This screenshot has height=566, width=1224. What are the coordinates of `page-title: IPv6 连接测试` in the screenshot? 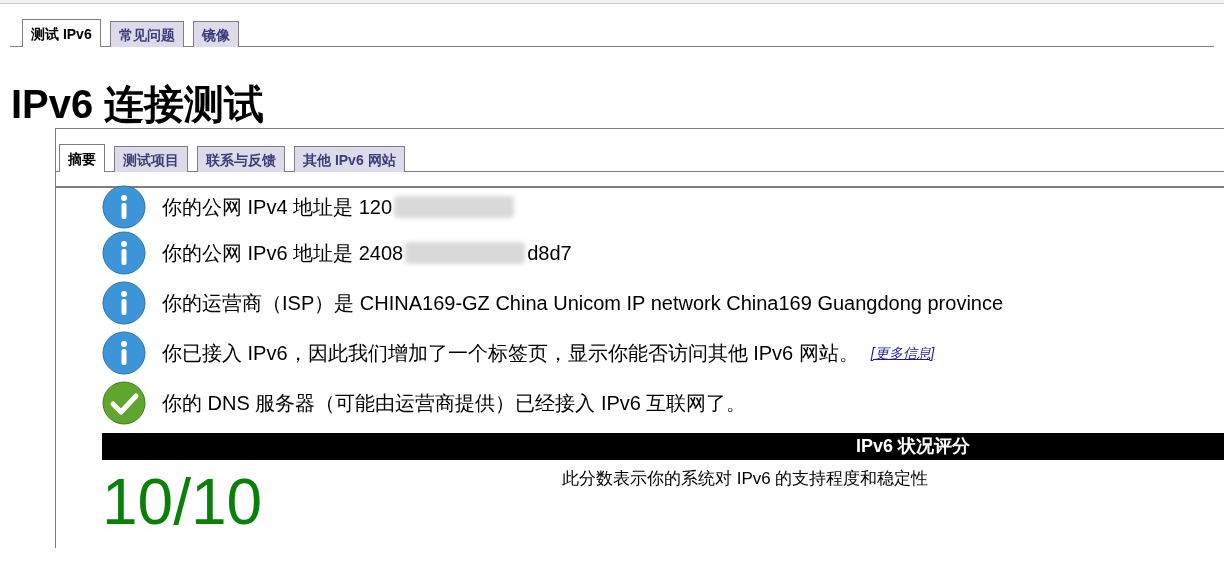 It's located at (138, 104).